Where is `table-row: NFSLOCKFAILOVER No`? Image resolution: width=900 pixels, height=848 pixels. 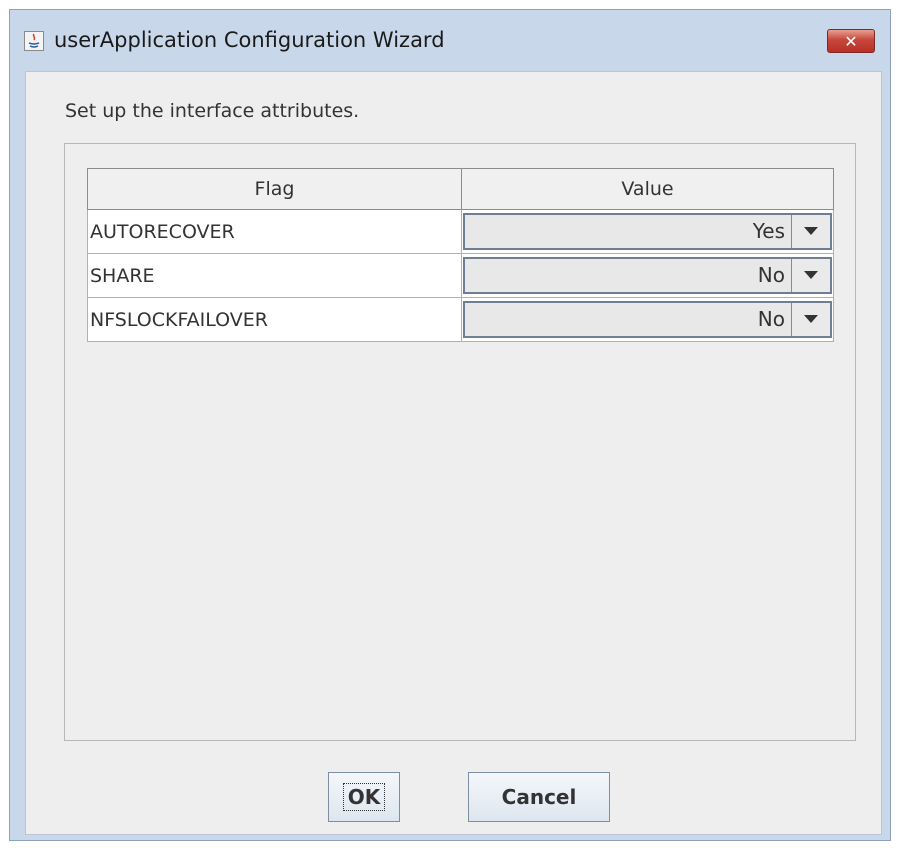
table-row: NFSLOCKFAILOVER No is located at coordinates (460, 319).